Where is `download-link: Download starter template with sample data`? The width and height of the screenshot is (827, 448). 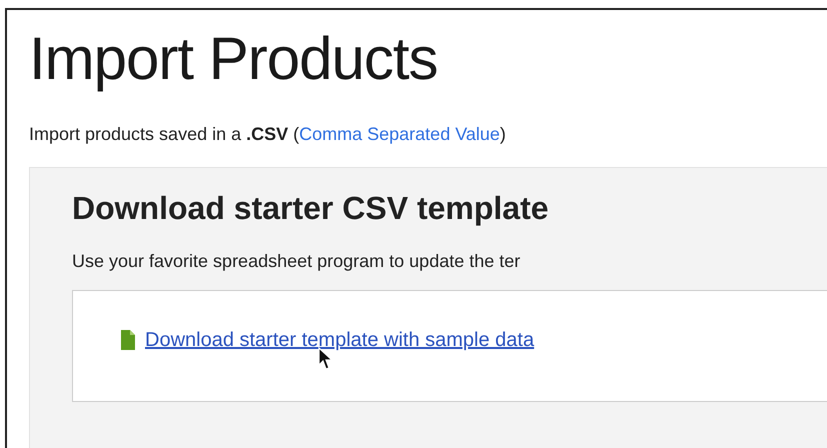
download-link: Download starter template with sample data is located at coordinates (339, 340).